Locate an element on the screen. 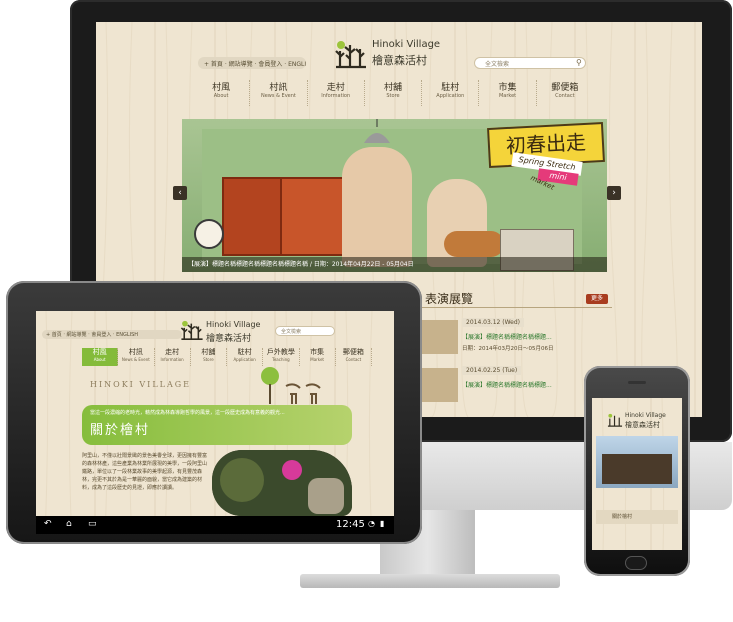  recent-apps-icon: ▭ is located at coordinates (92, 524).